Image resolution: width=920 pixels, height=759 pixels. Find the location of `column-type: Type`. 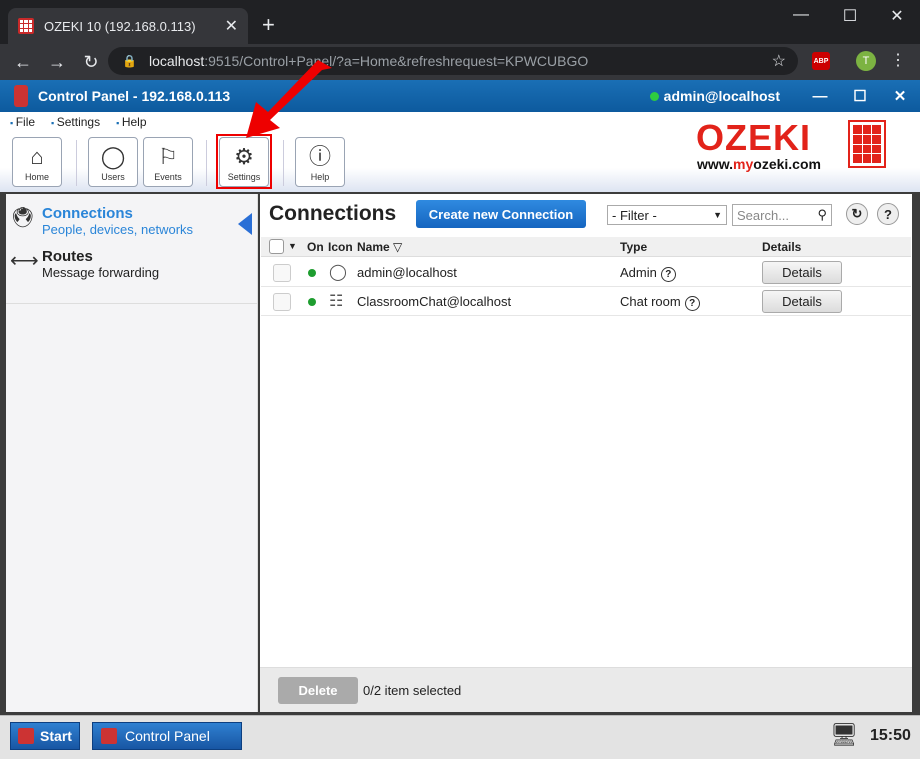

column-type: Type is located at coordinates (634, 247).